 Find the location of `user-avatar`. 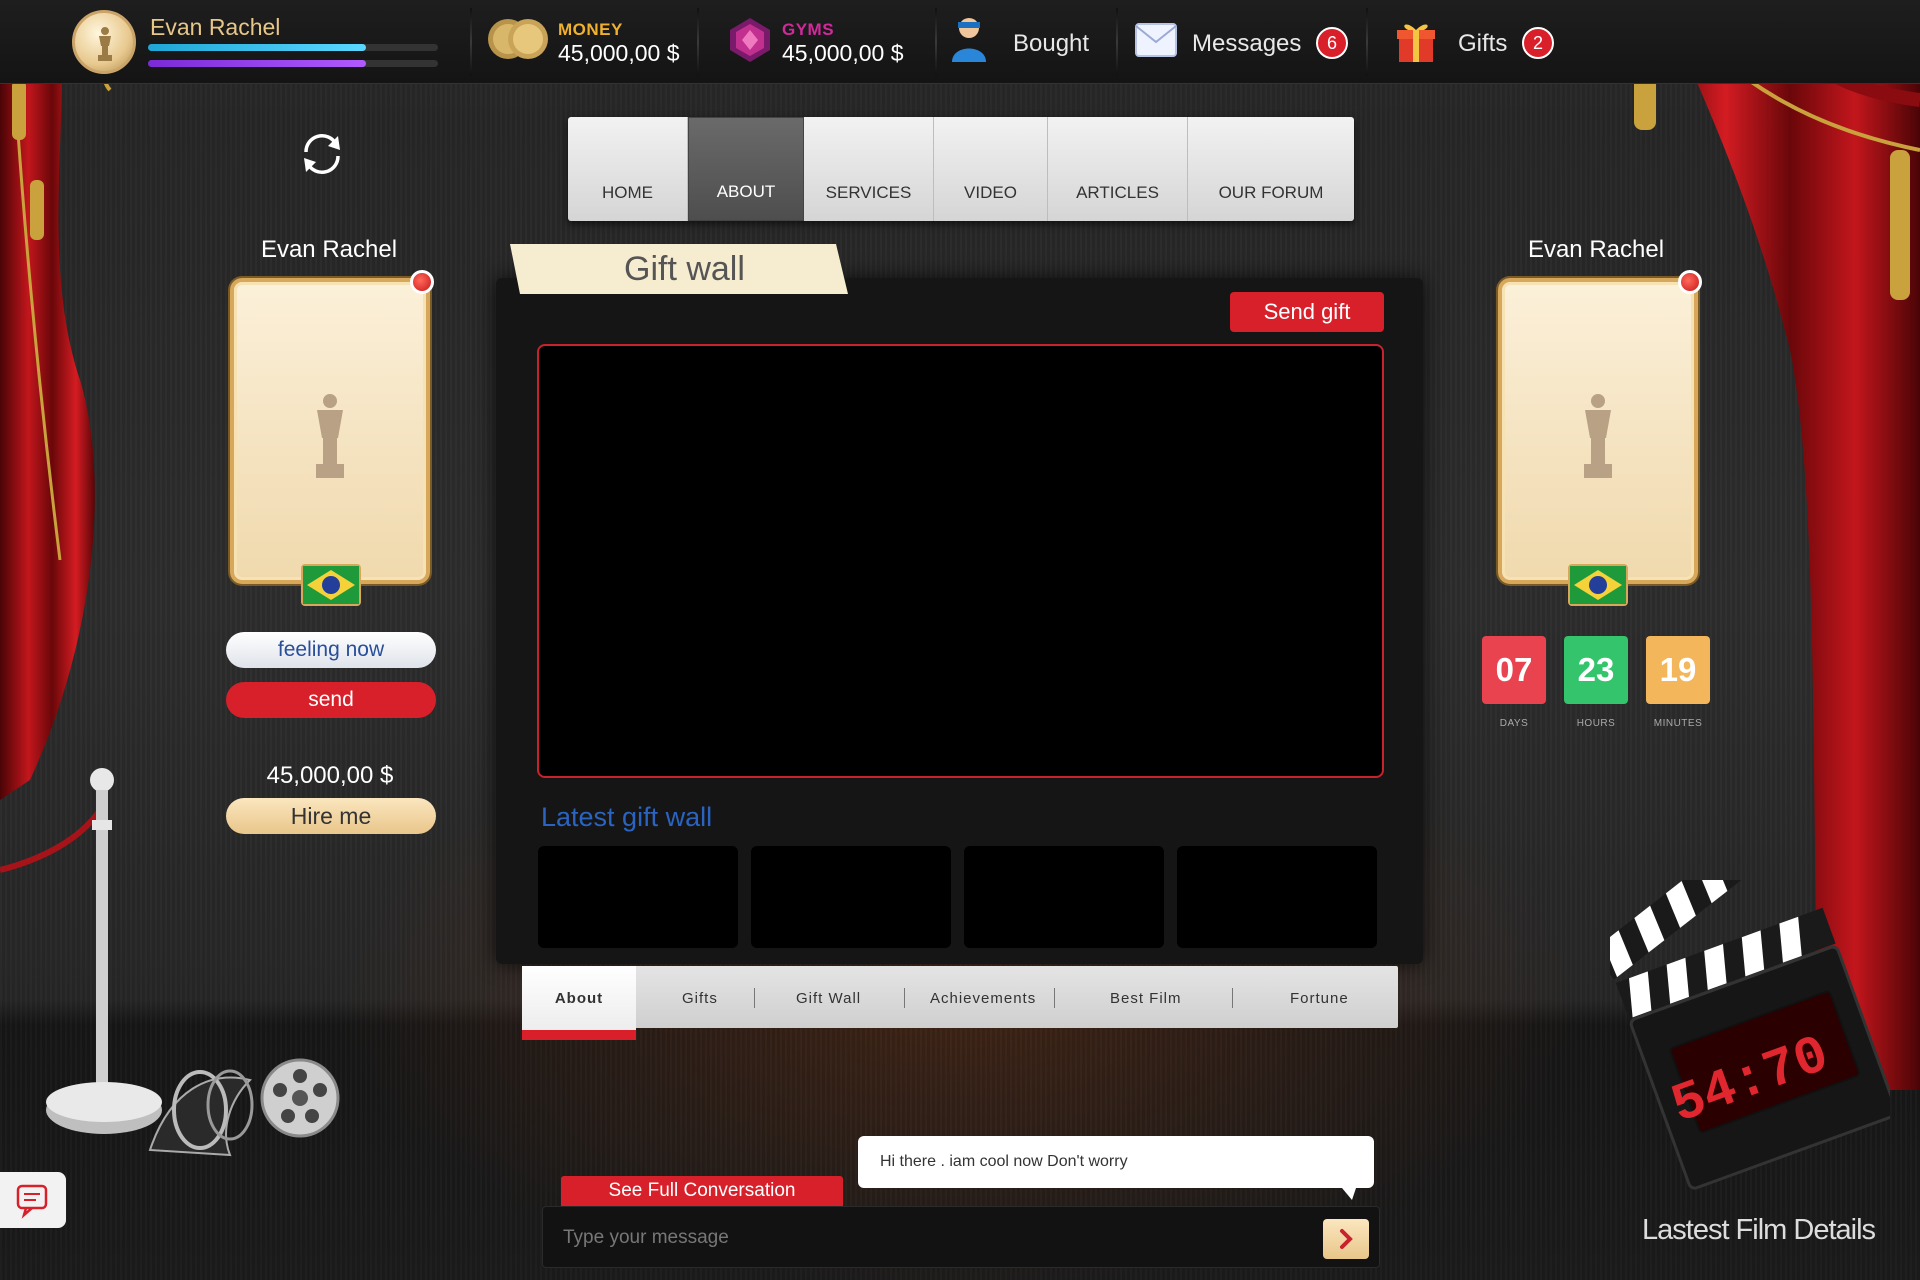

user-avatar is located at coordinates (104, 42).